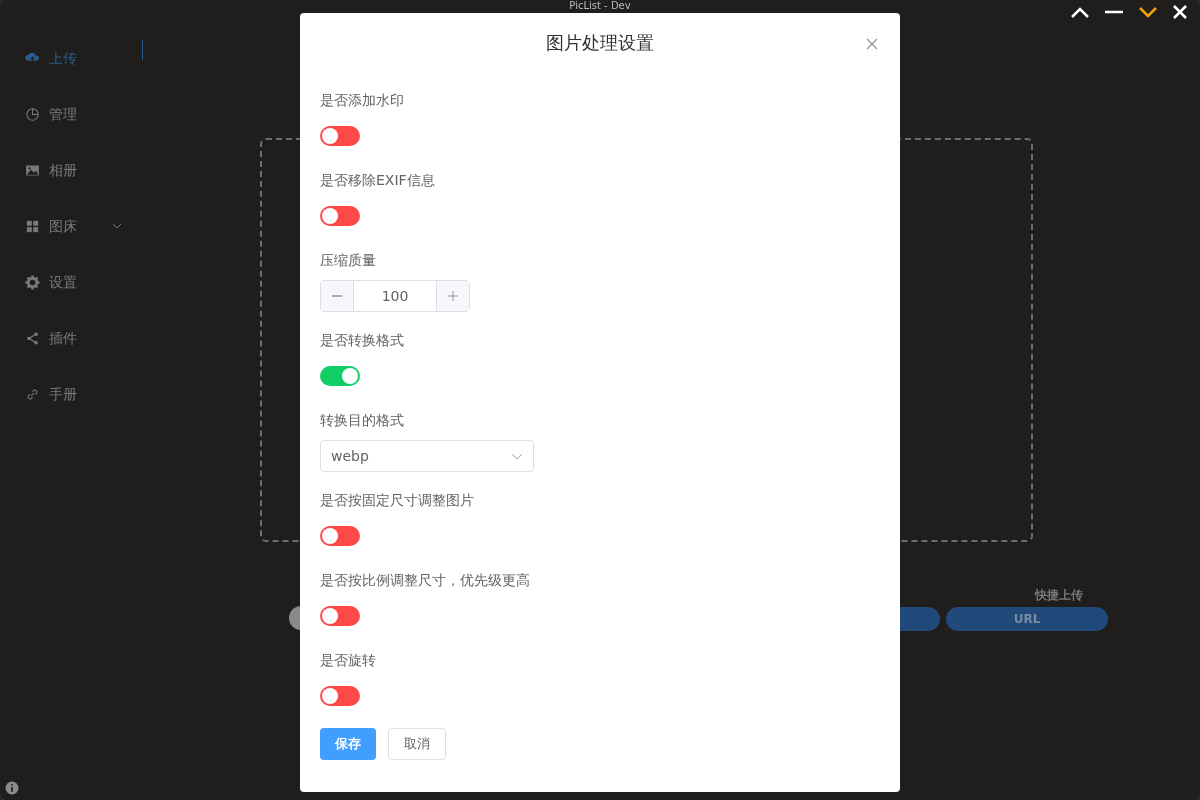  I want to click on sidebar-item: 管理, so click(71, 114).